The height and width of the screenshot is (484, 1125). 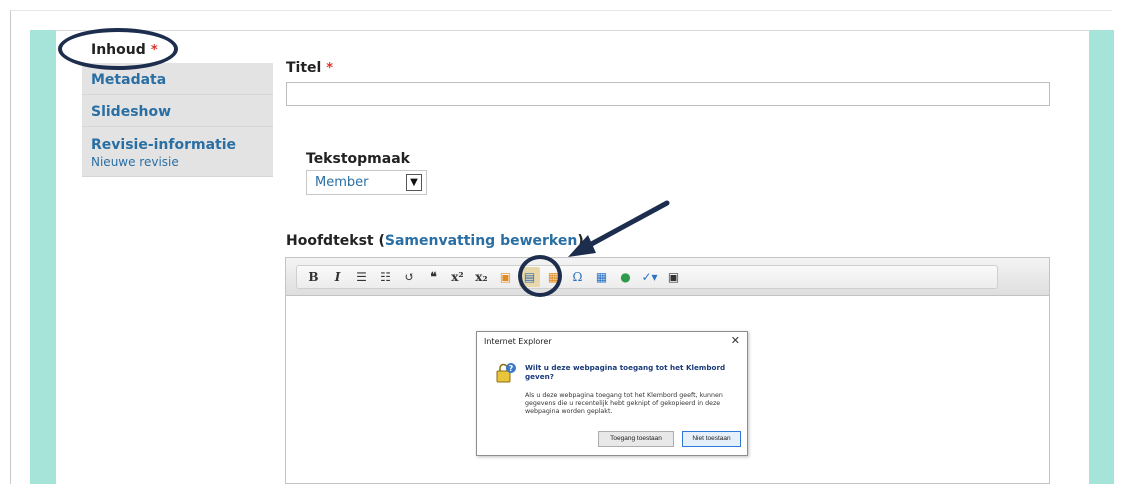 What do you see at coordinates (131, 112) in the screenshot?
I see `tab-slideshow-label: Slideshow` at bounding box center [131, 112].